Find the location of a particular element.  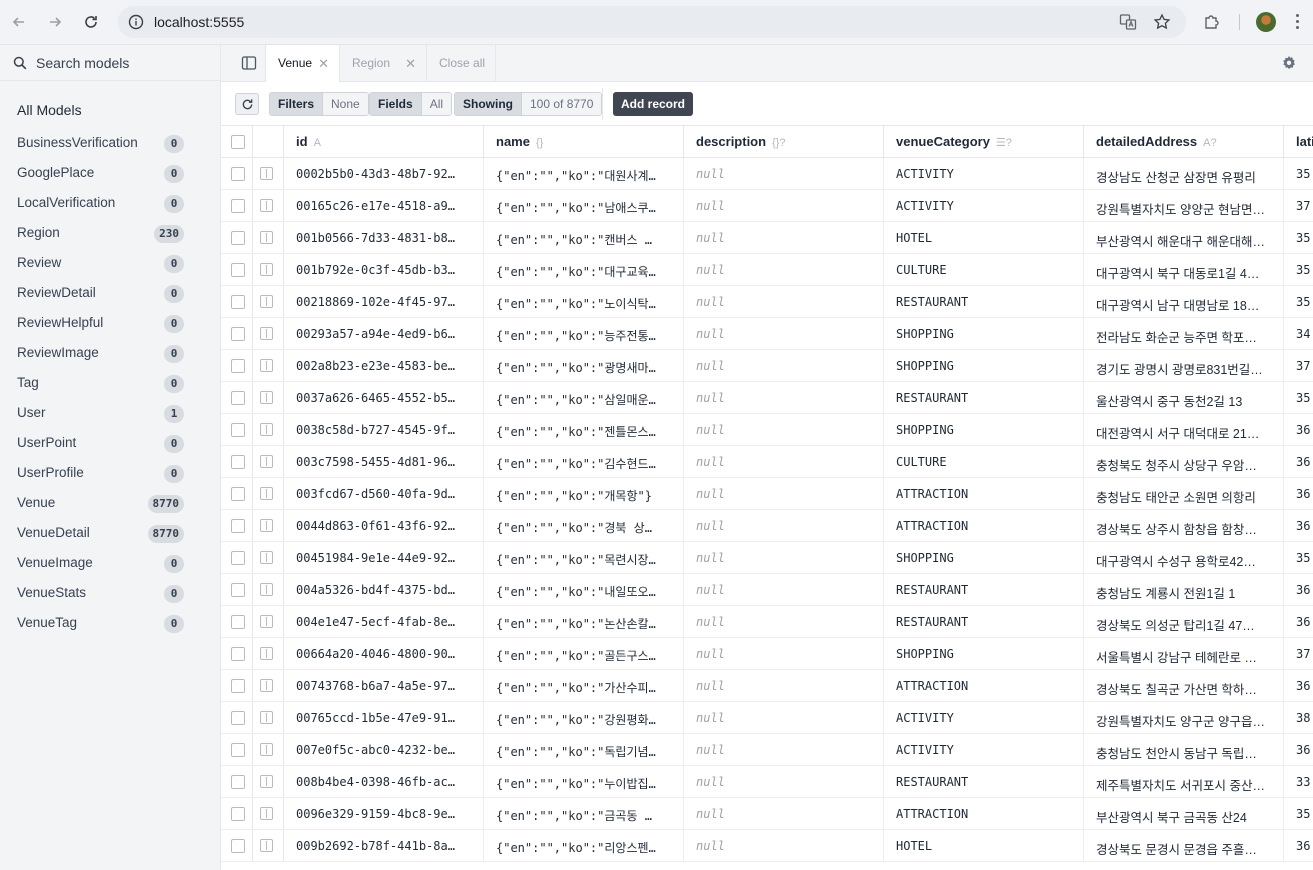

sidebar-item-businessverification: BusinessVerification 0 is located at coordinates (110, 143).